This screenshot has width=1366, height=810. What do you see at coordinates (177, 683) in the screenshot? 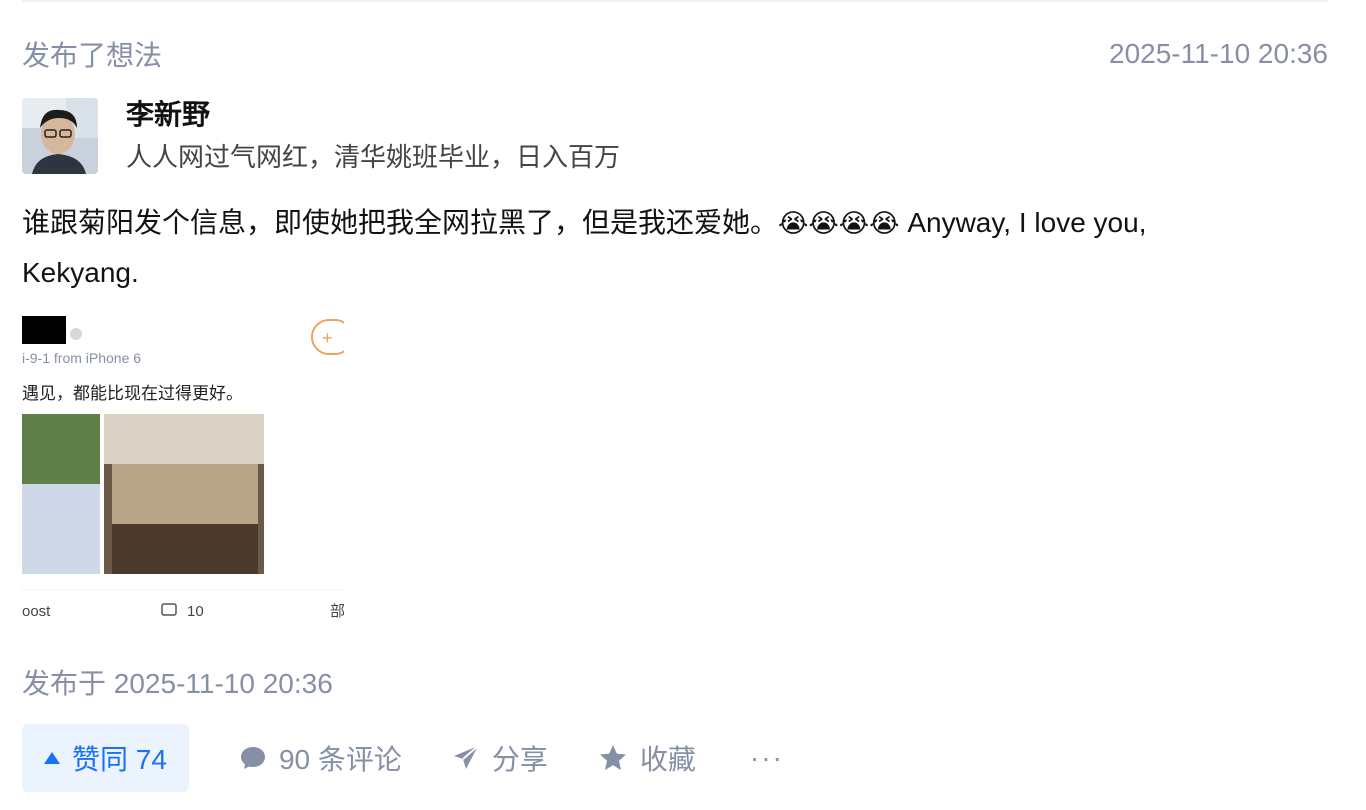
I see `published-time: 发布于 2025-11-10 20:36` at bounding box center [177, 683].